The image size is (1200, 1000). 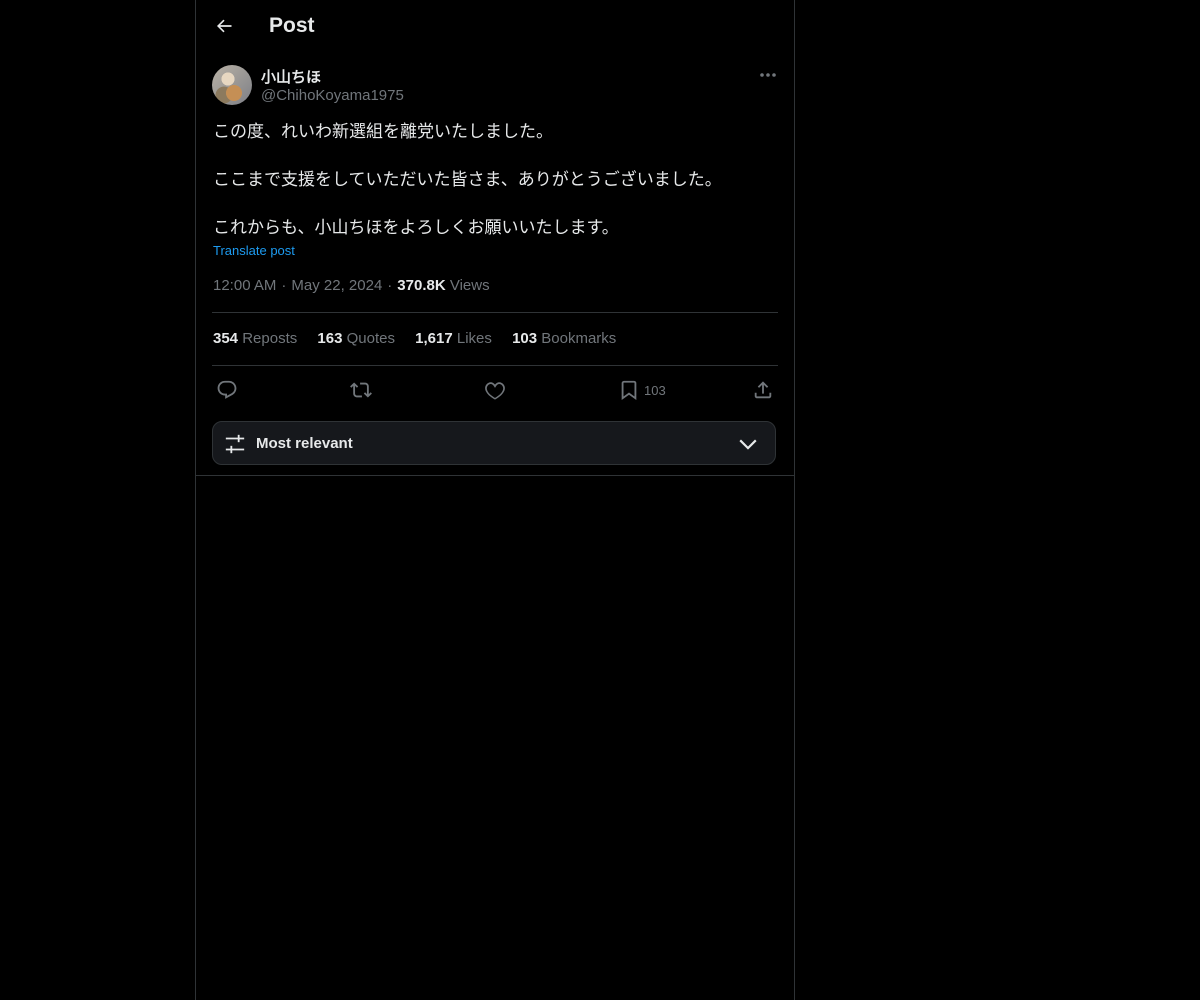 I want to click on translate-post-link: Translate post, so click(x=254, y=250).